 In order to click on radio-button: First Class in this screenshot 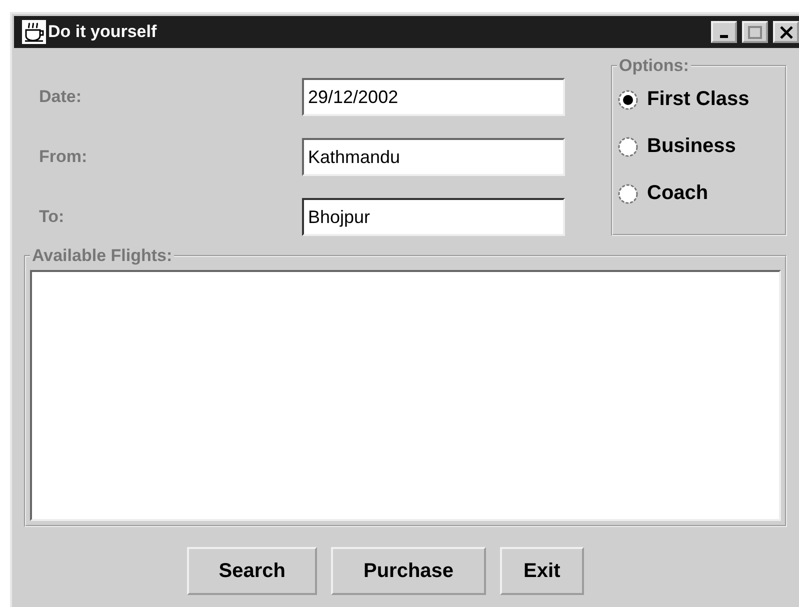, I will do `click(697, 99)`.